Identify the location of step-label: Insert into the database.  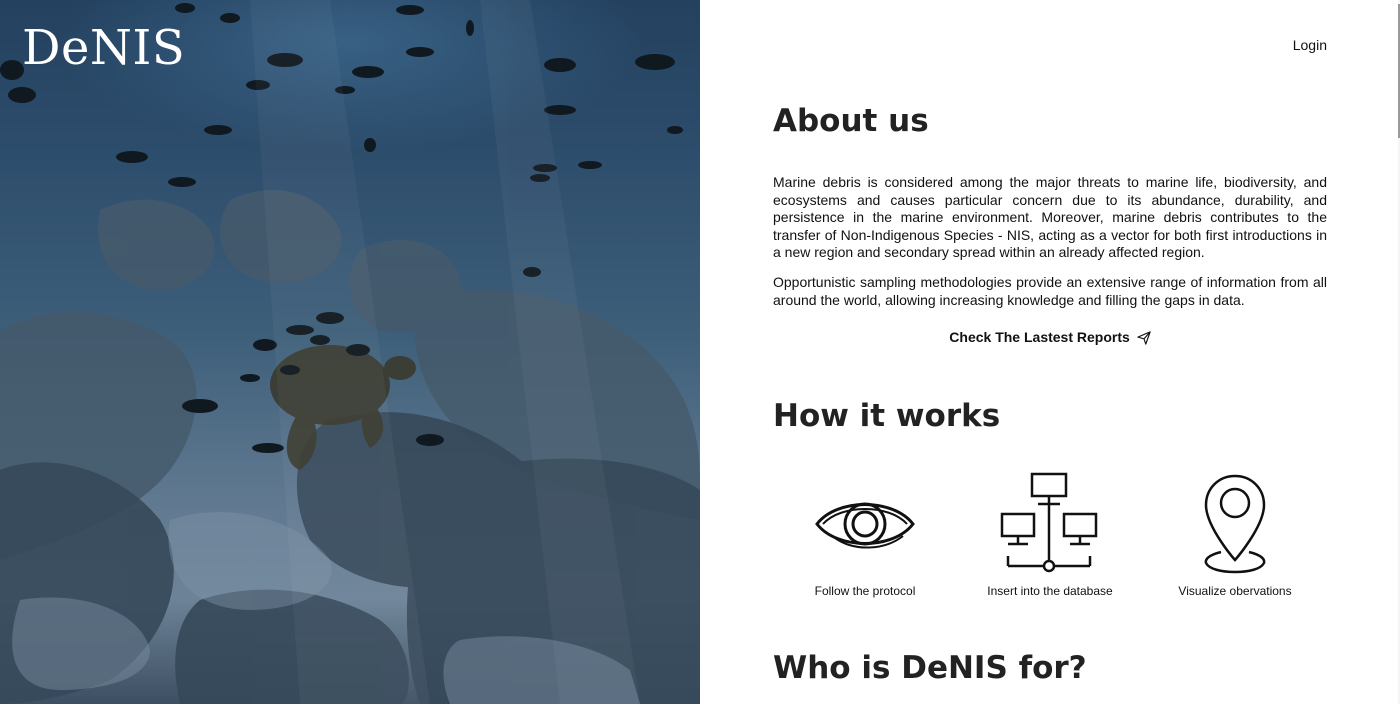
(1050, 591).